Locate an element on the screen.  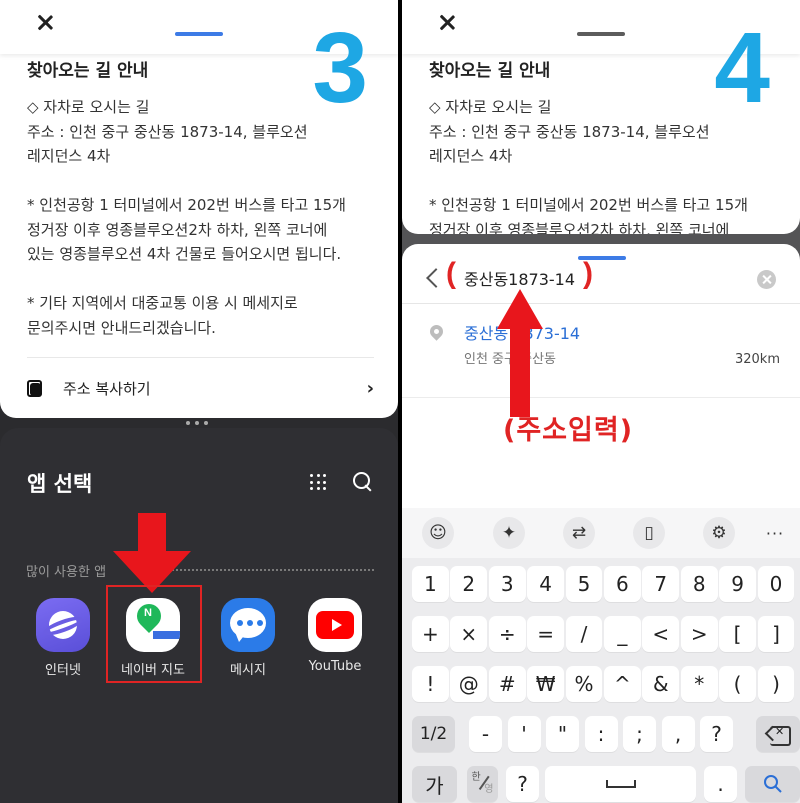
dotted-divider is located at coordinates (269, 570).